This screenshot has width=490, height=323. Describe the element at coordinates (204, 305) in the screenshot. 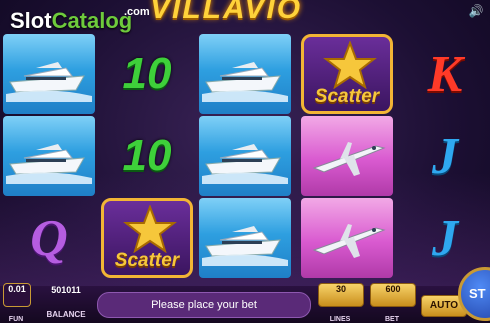

I see `status-message: Please place your bet` at that location.